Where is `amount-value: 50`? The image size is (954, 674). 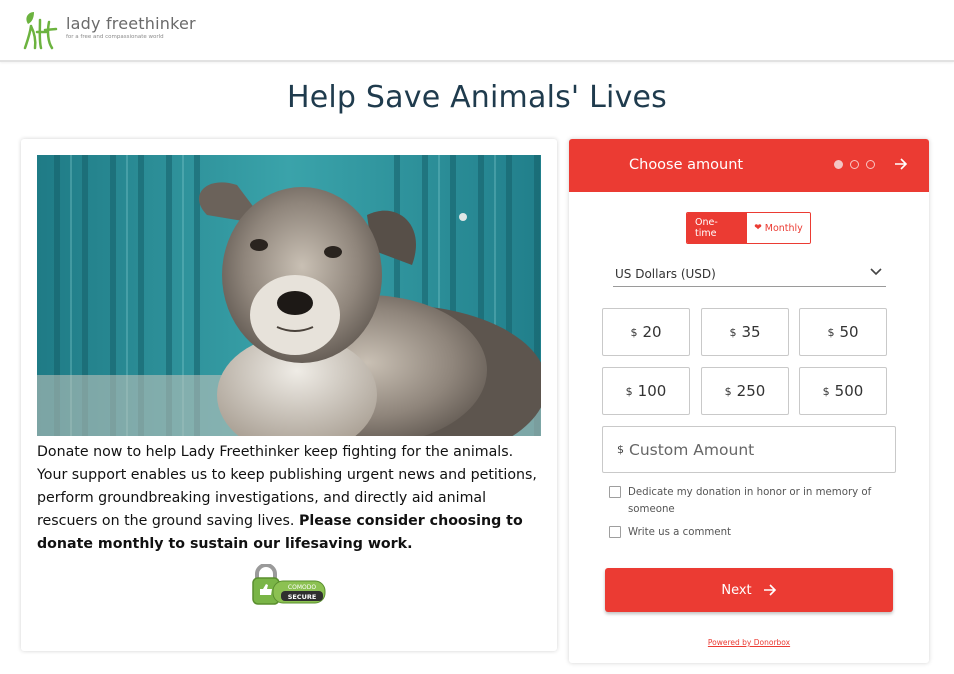
amount-value: 50 is located at coordinates (849, 332).